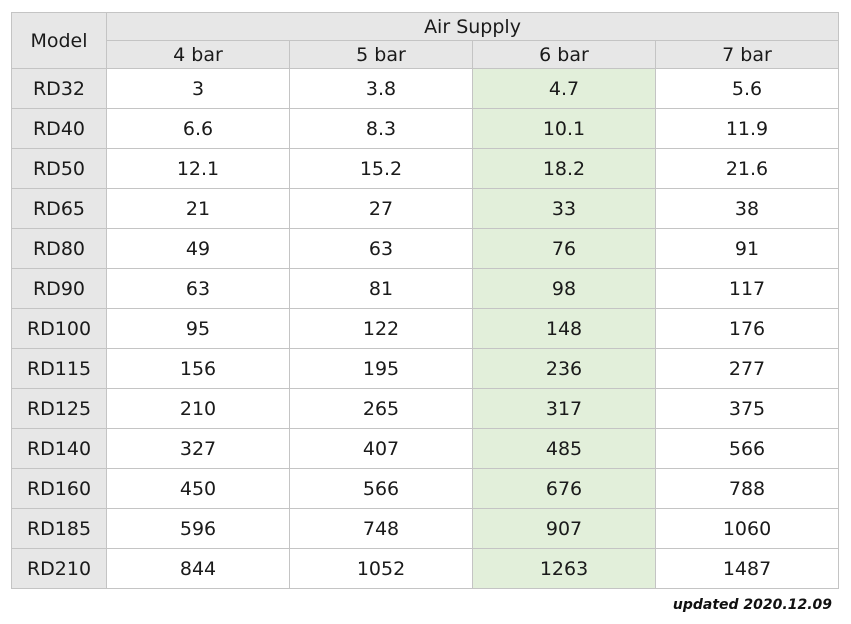 The width and height of the screenshot is (851, 624). I want to click on value-cell: 195, so click(381, 368).